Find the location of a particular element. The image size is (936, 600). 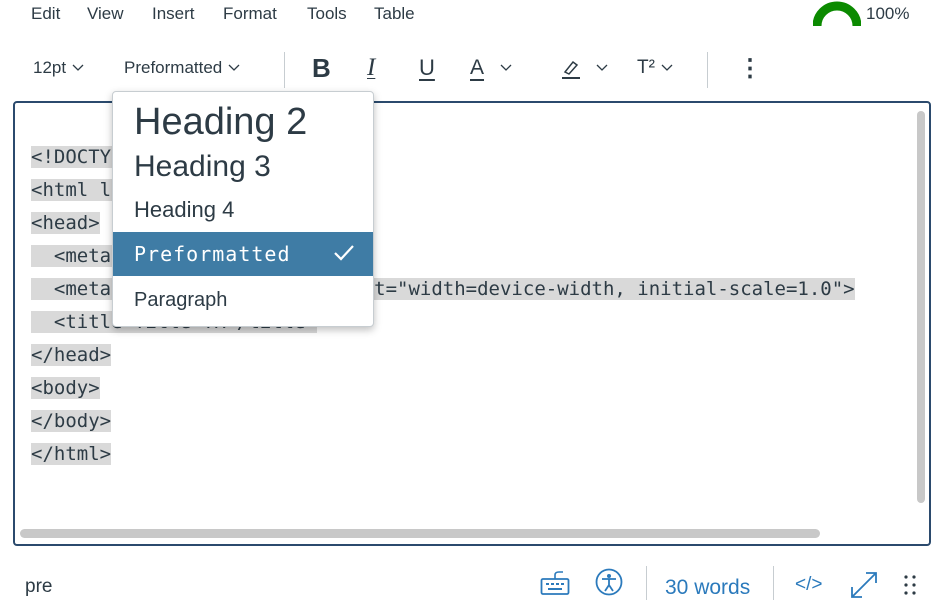

status-bar: pre 30 words </> is located at coordinates (468, 580).